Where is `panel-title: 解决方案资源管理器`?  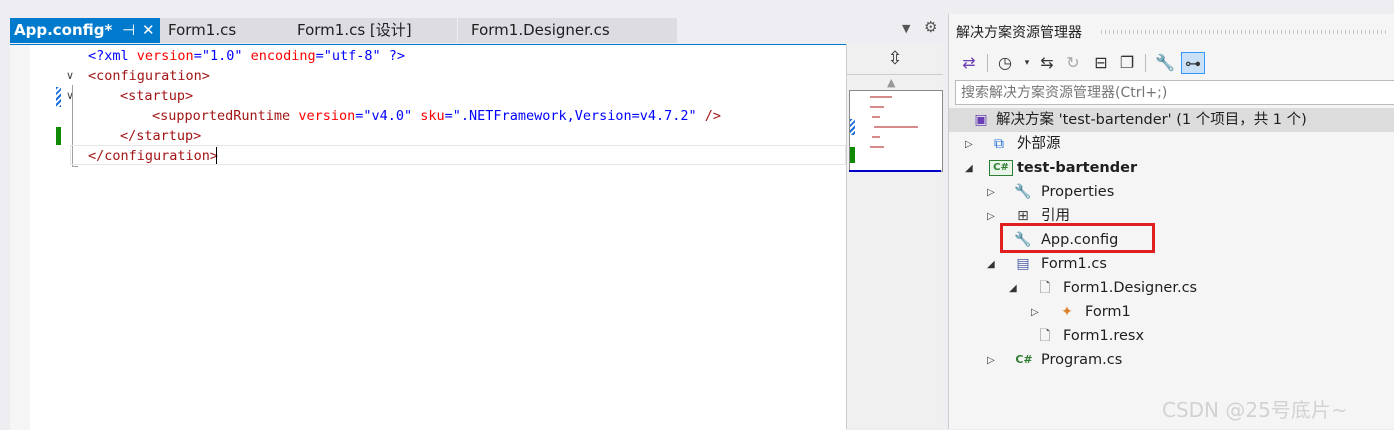
panel-title: 解决方案资源管理器 is located at coordinates (1019, 33).